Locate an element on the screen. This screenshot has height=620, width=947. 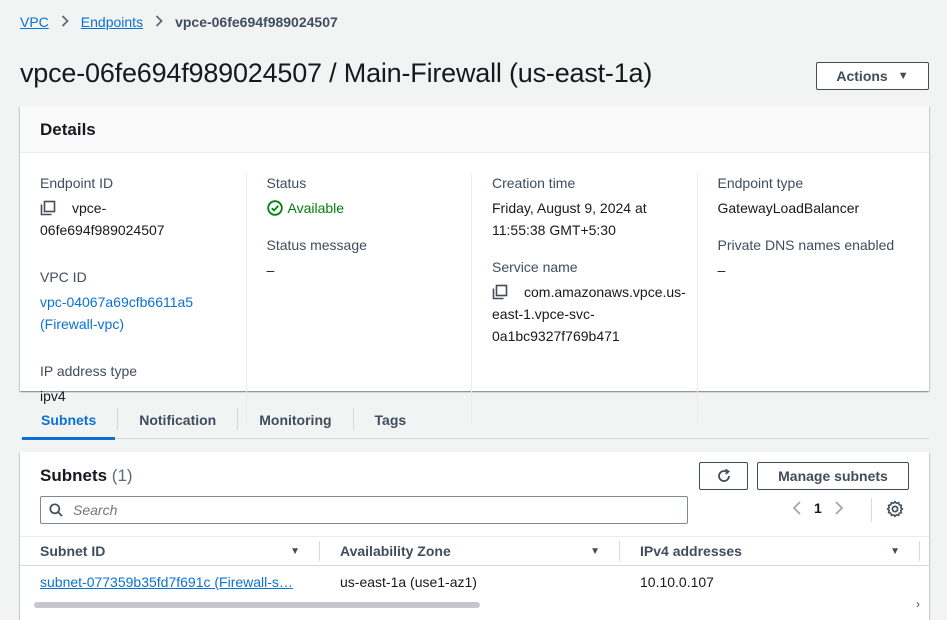
service-name-line1: com.amazonaws.vpce.us- is located at coordinates (605, 292).